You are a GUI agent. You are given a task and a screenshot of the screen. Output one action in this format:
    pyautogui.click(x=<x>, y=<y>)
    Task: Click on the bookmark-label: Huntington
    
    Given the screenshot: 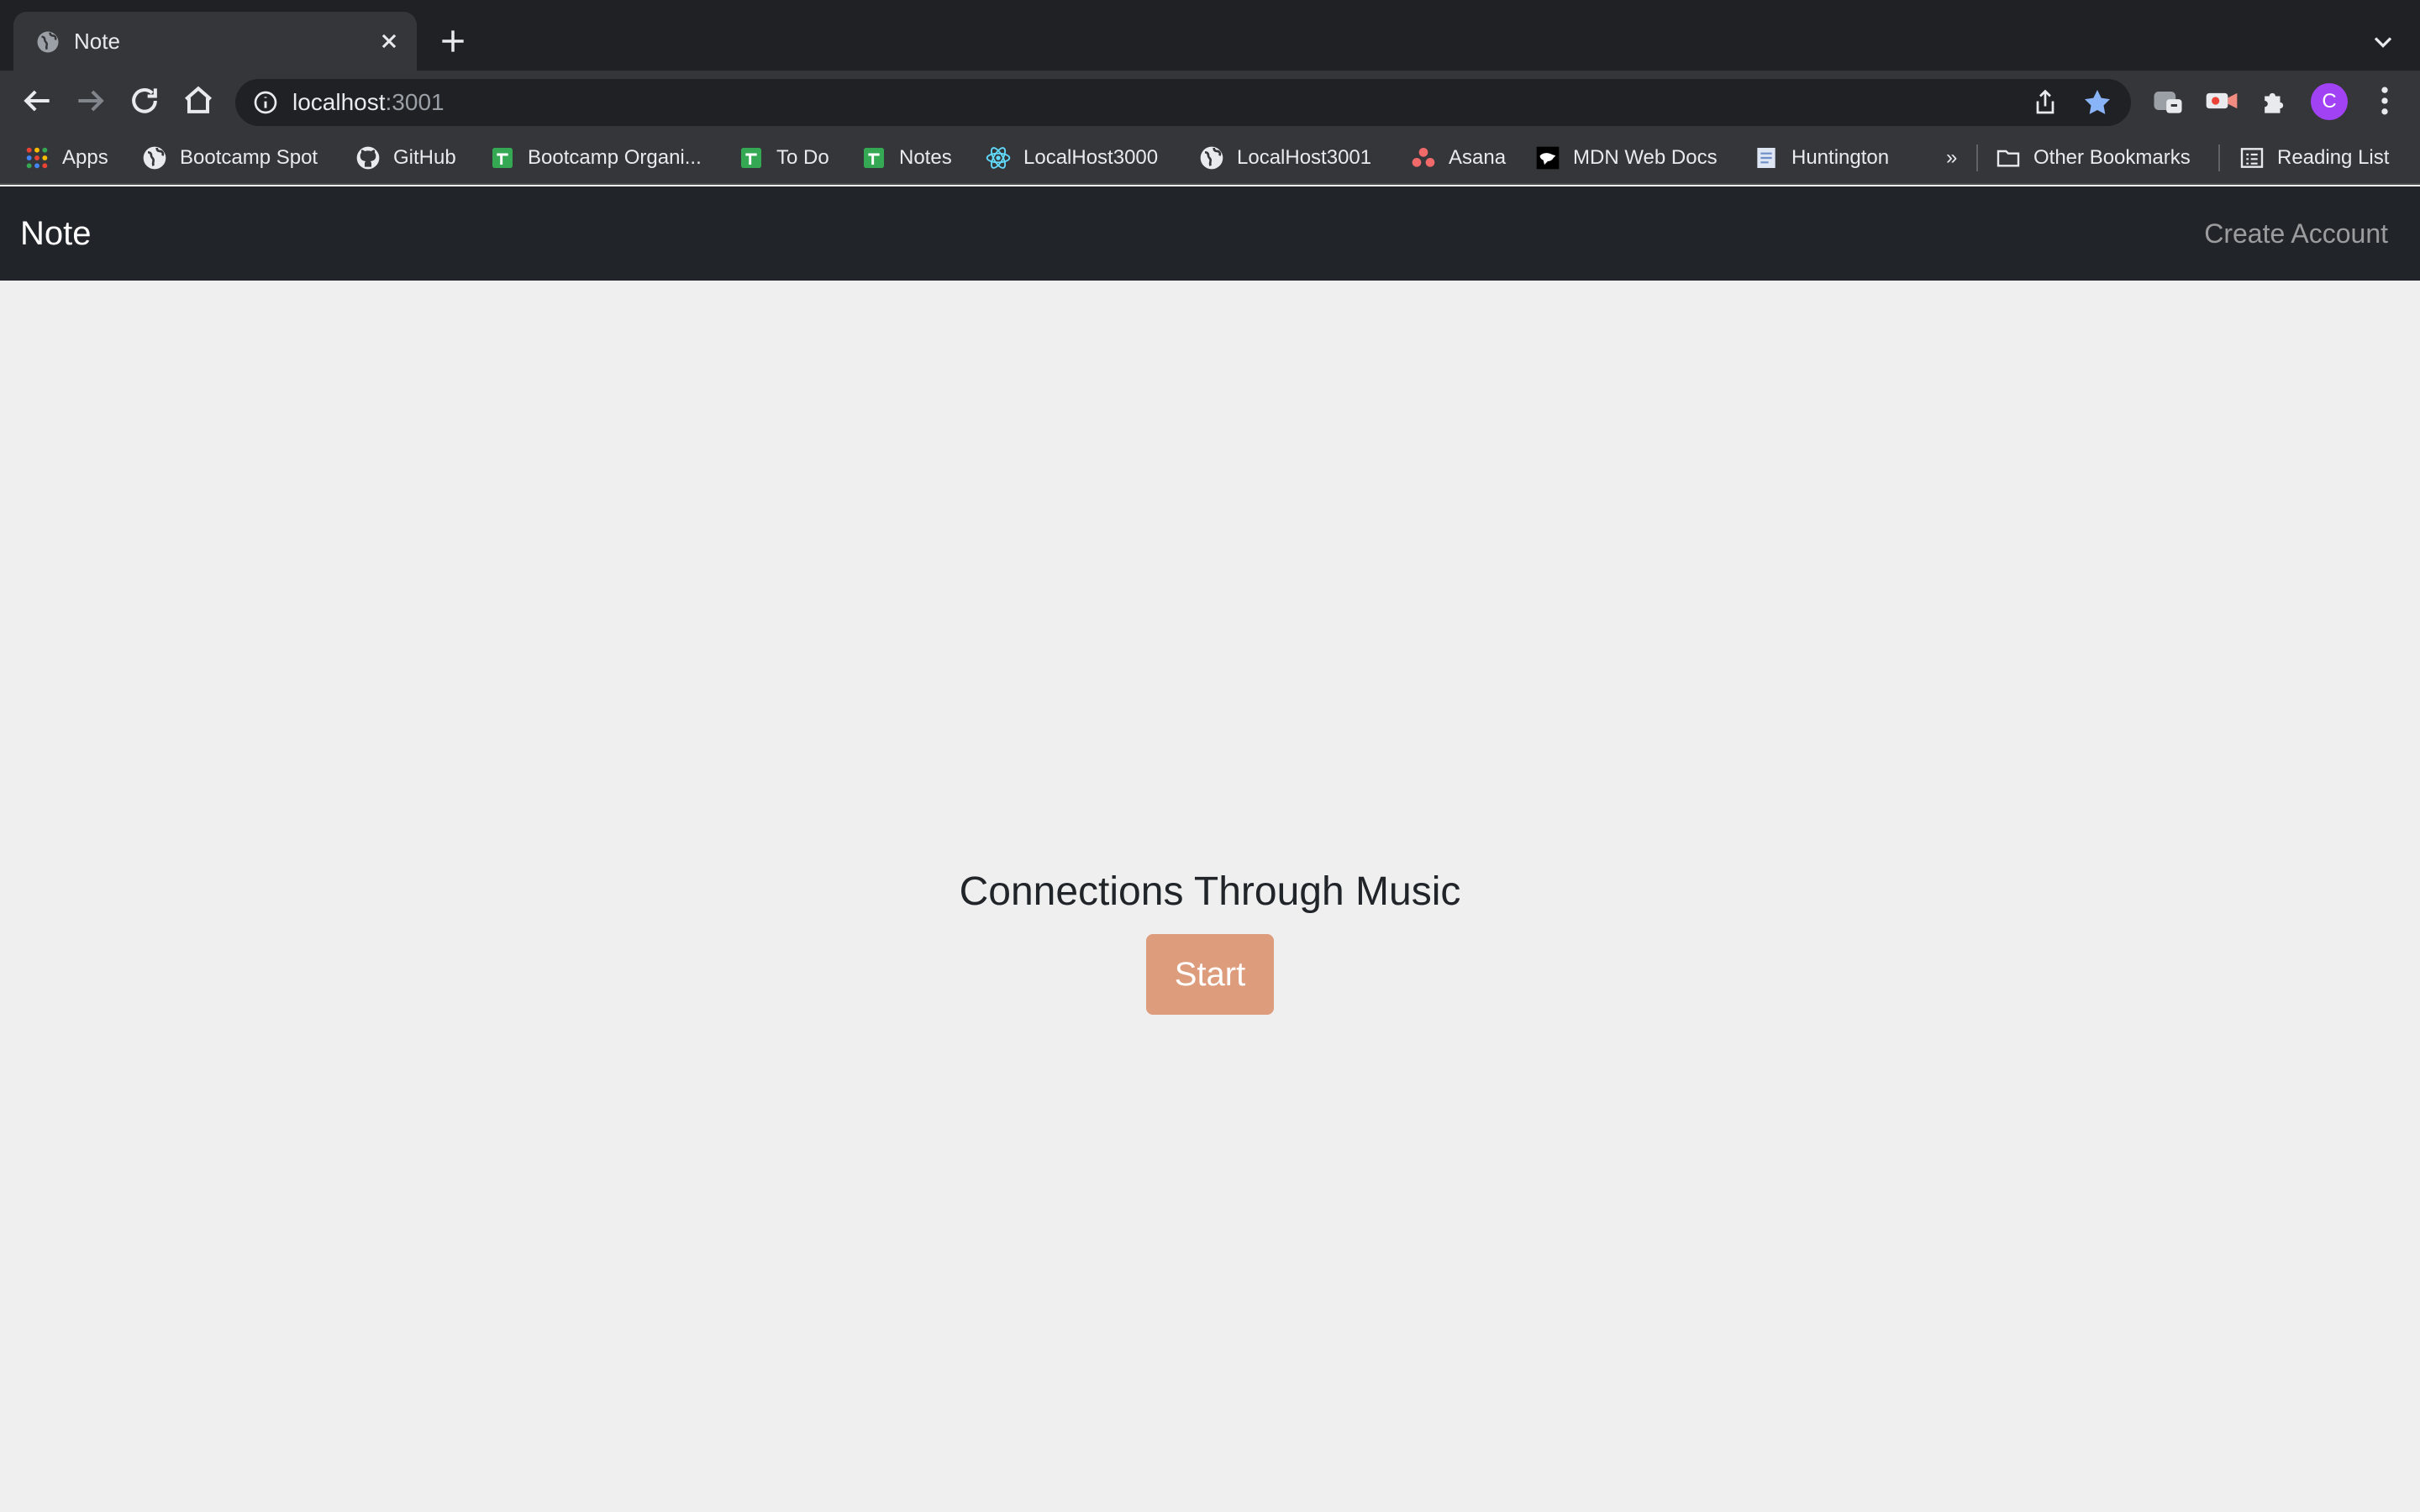 What is the action you would take?
    pyautogui.click(x=1841, y=157)
    